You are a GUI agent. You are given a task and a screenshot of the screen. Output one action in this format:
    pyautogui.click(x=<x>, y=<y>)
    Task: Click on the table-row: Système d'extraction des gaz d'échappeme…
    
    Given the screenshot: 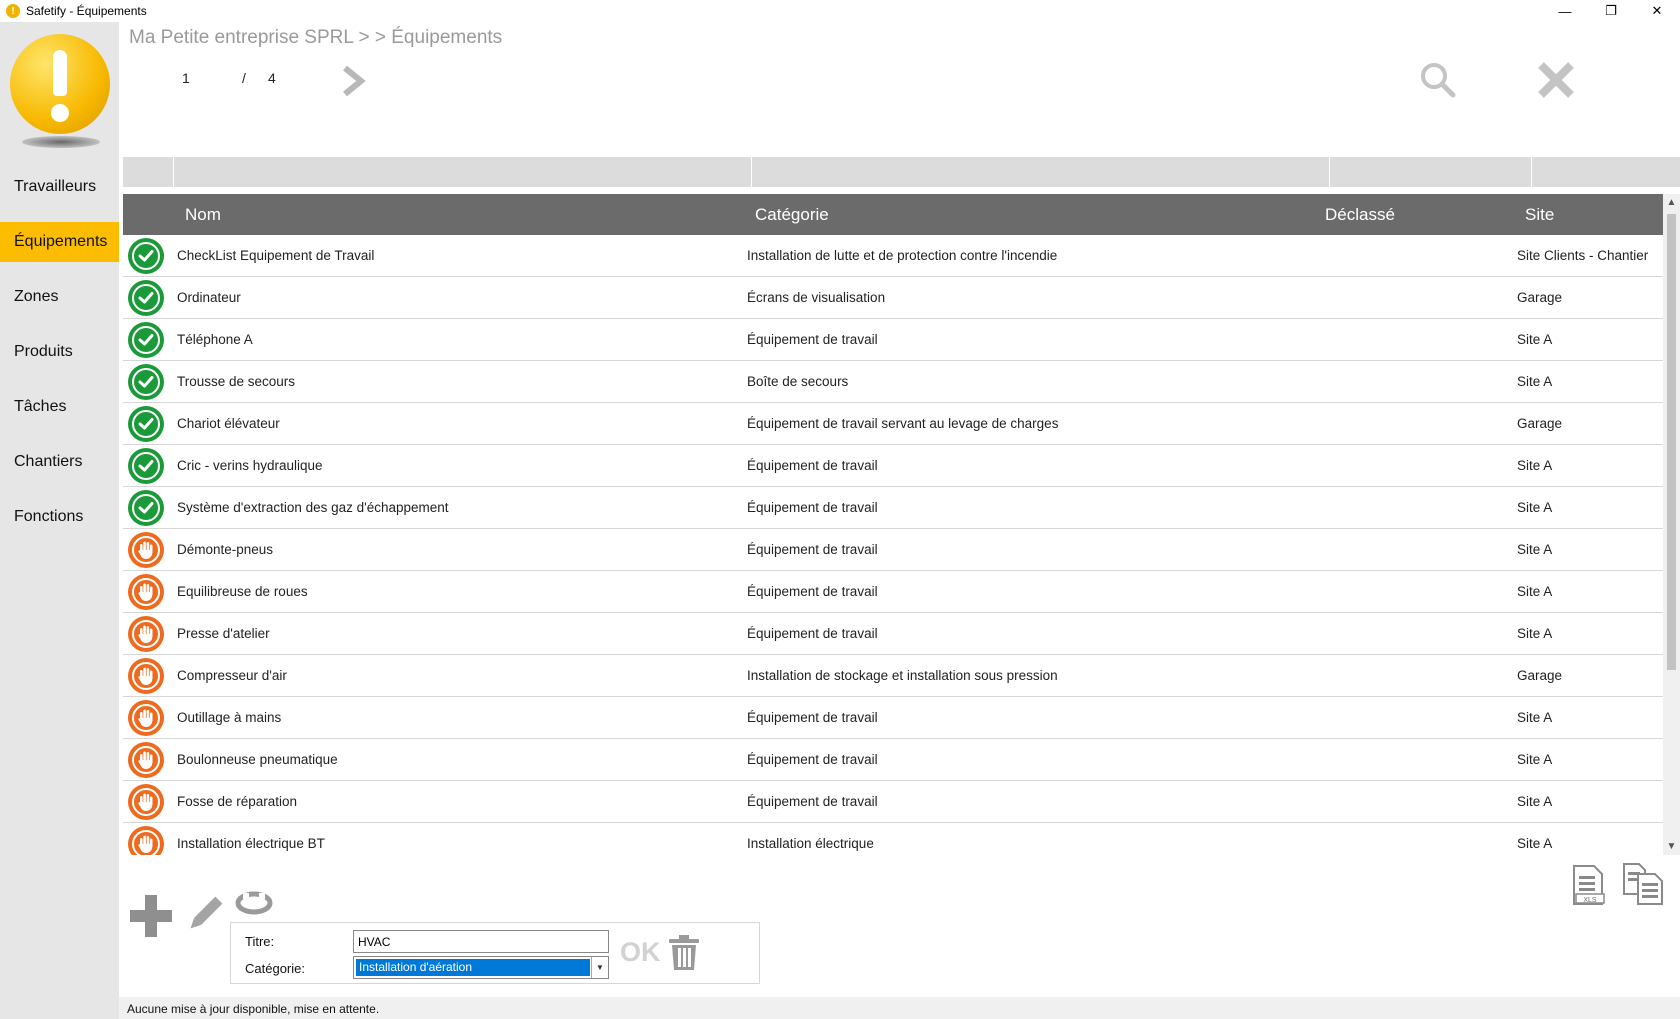 What is the action you would take?
    pyautogui.click(x=893, y=508)
    